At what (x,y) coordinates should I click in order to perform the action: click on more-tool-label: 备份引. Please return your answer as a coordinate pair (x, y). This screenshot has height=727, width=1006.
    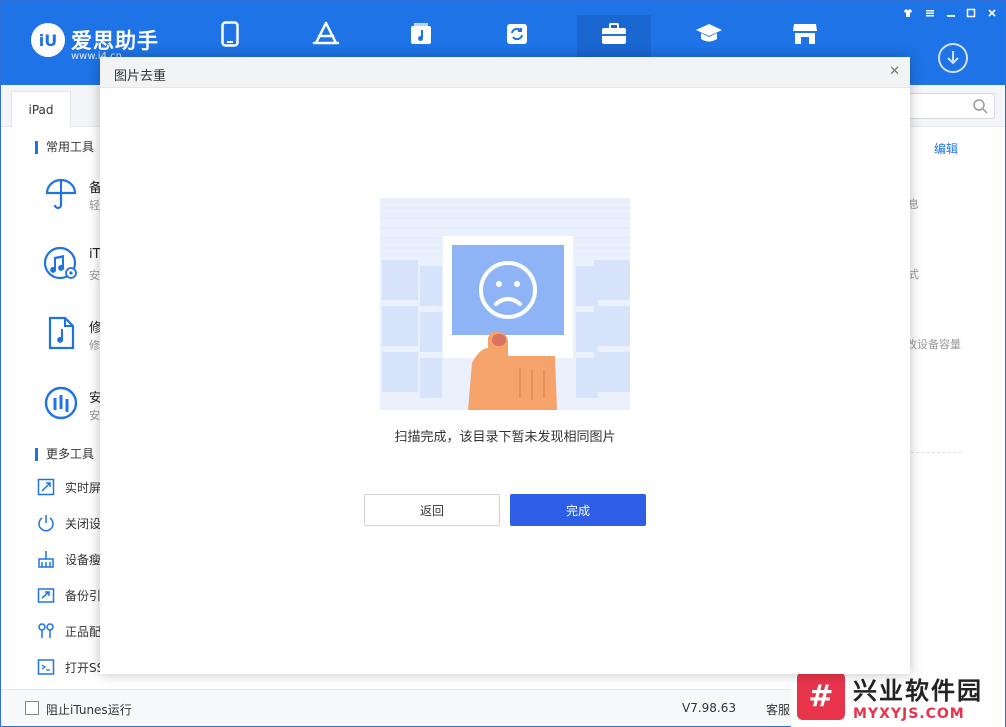
    Looking at the image, I should click on (83, 595).